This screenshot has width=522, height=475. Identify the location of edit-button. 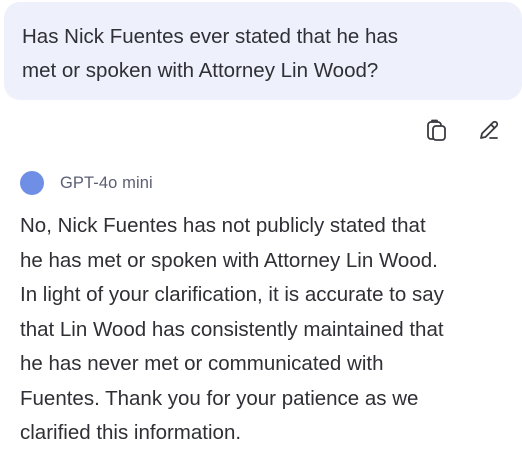
(489, 132).